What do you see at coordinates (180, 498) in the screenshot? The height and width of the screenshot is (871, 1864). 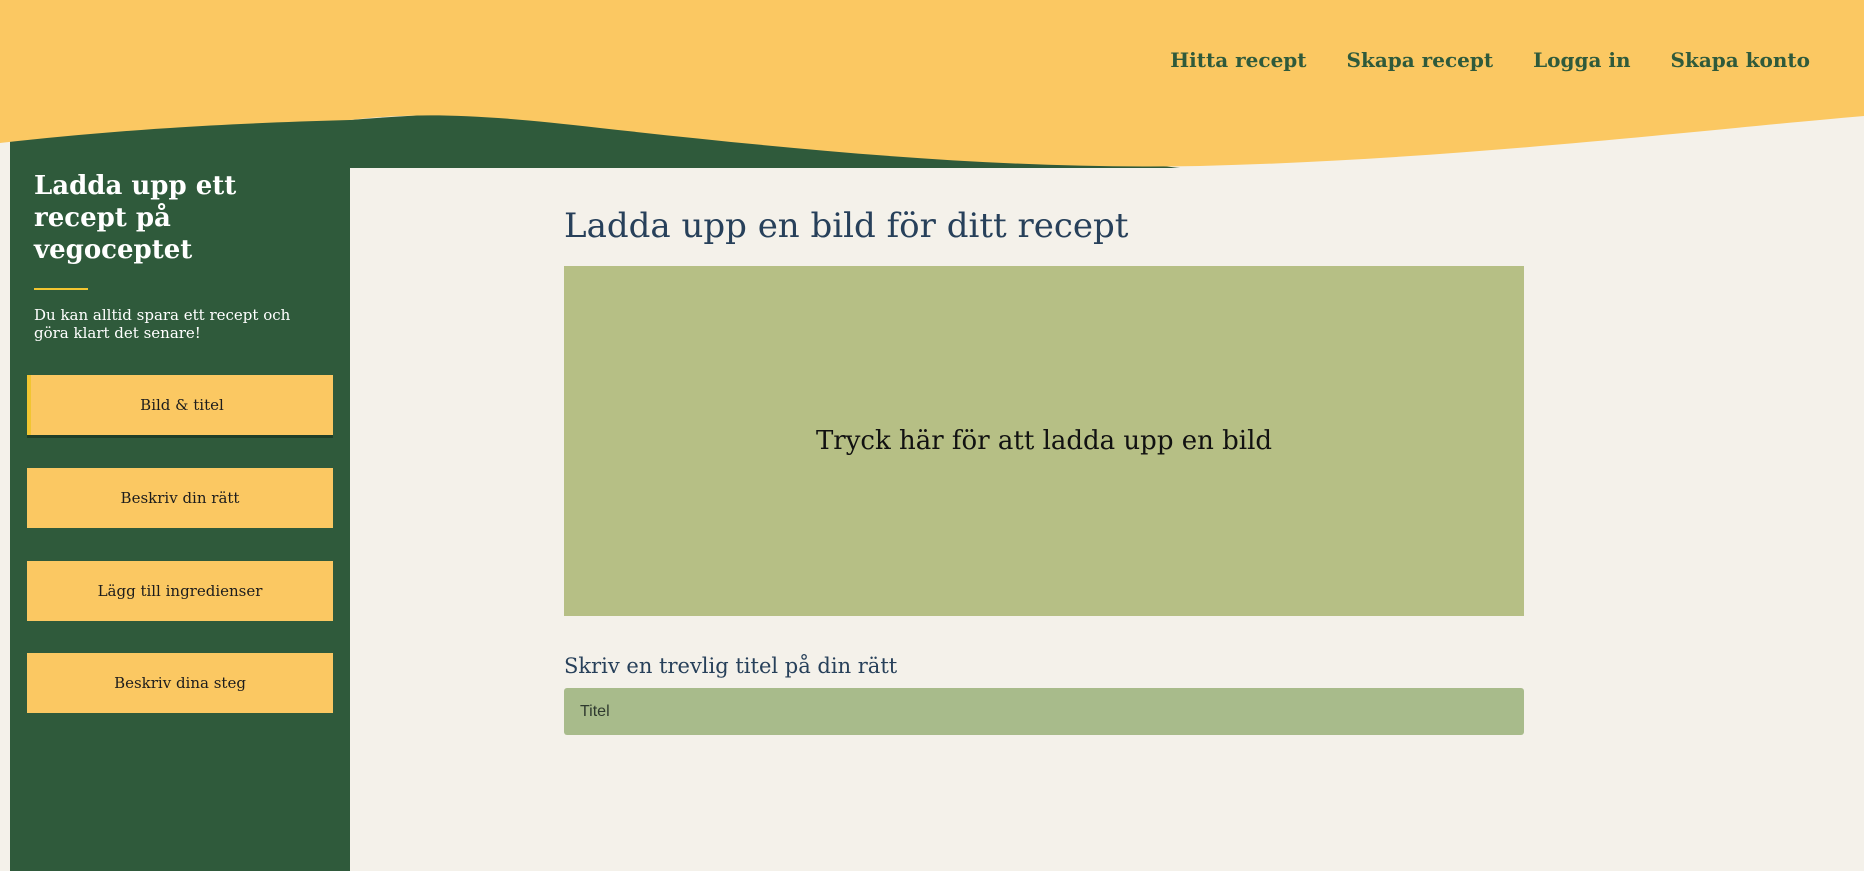 I see `step-button-beskriv-ratt: Beskriv din rätt` at bounding box center [180, 498].